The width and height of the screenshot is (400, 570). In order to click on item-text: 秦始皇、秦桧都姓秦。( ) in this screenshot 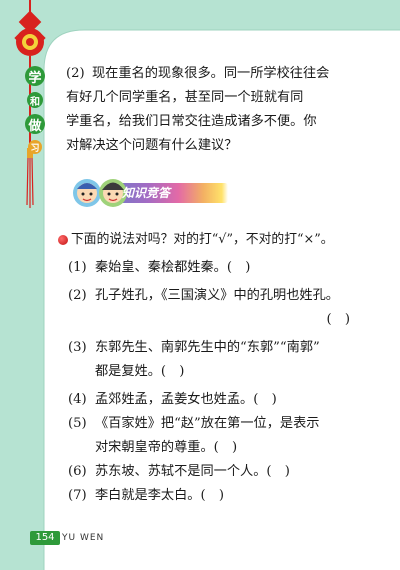, I will do `click(173, 267)`.